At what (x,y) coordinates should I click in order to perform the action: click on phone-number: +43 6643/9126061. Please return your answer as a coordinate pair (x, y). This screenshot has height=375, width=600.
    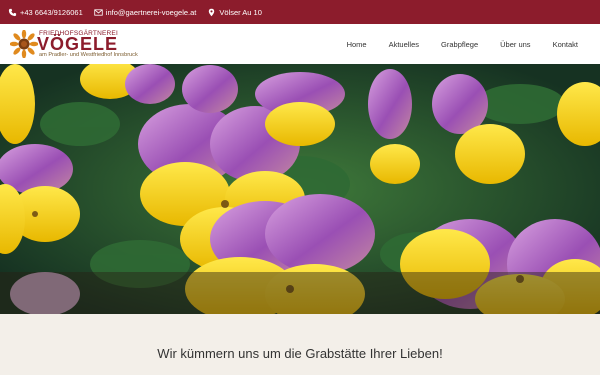
    Looking at the image, I should click on (51, 12).